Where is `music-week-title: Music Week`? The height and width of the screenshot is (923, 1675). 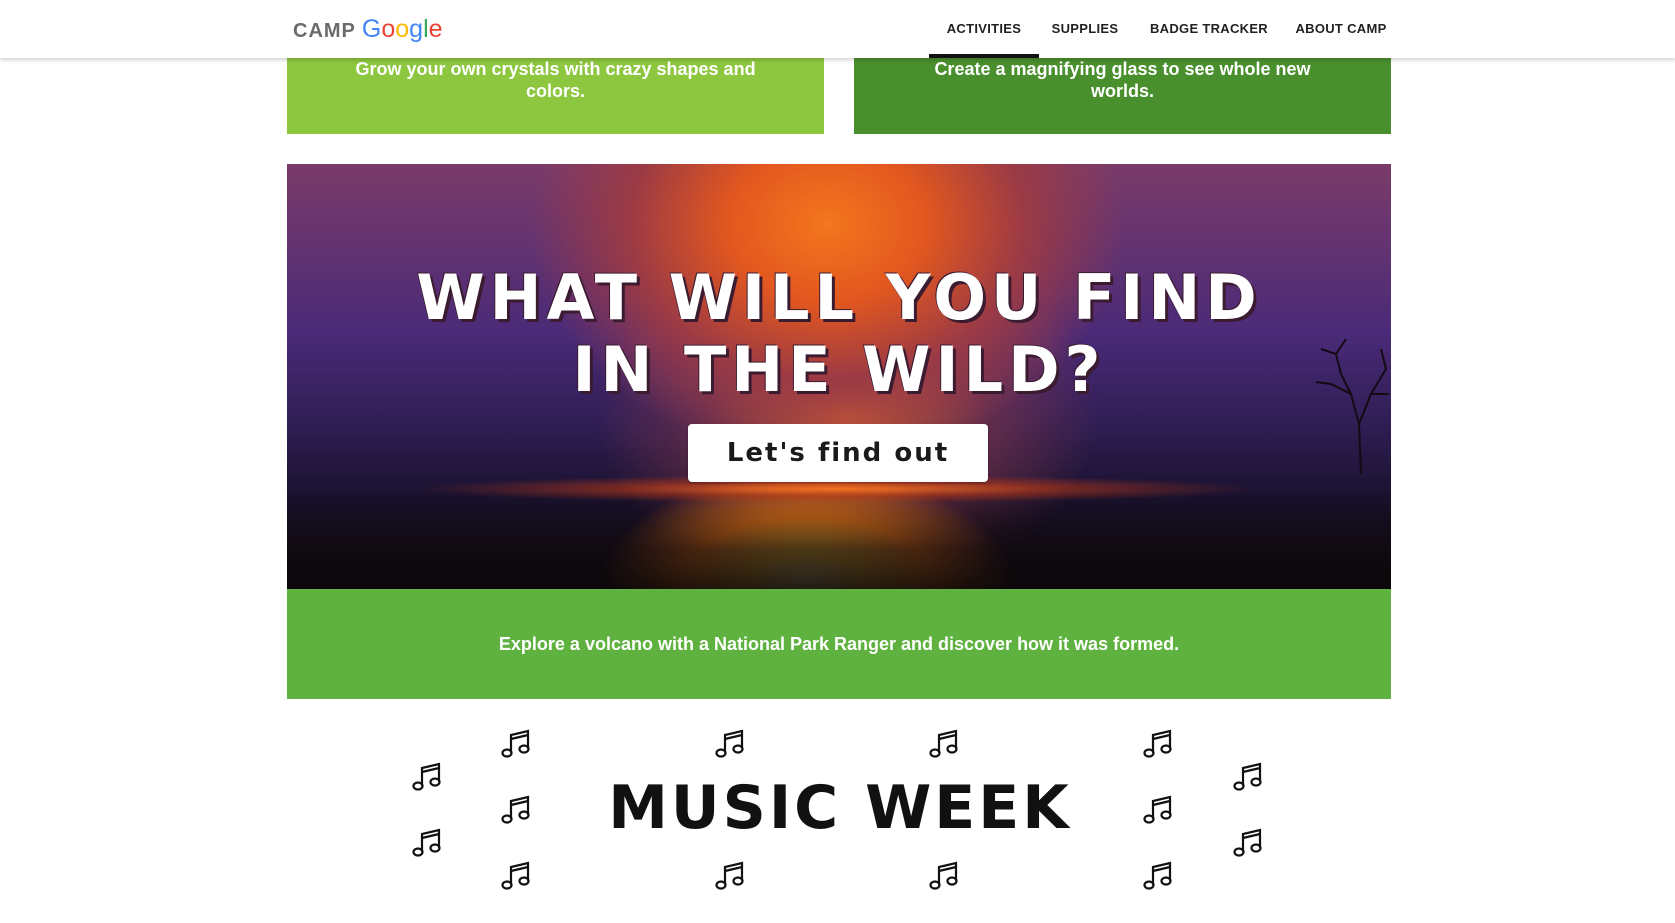 music-week-title: Music Week is located at coordinates (840, 808).